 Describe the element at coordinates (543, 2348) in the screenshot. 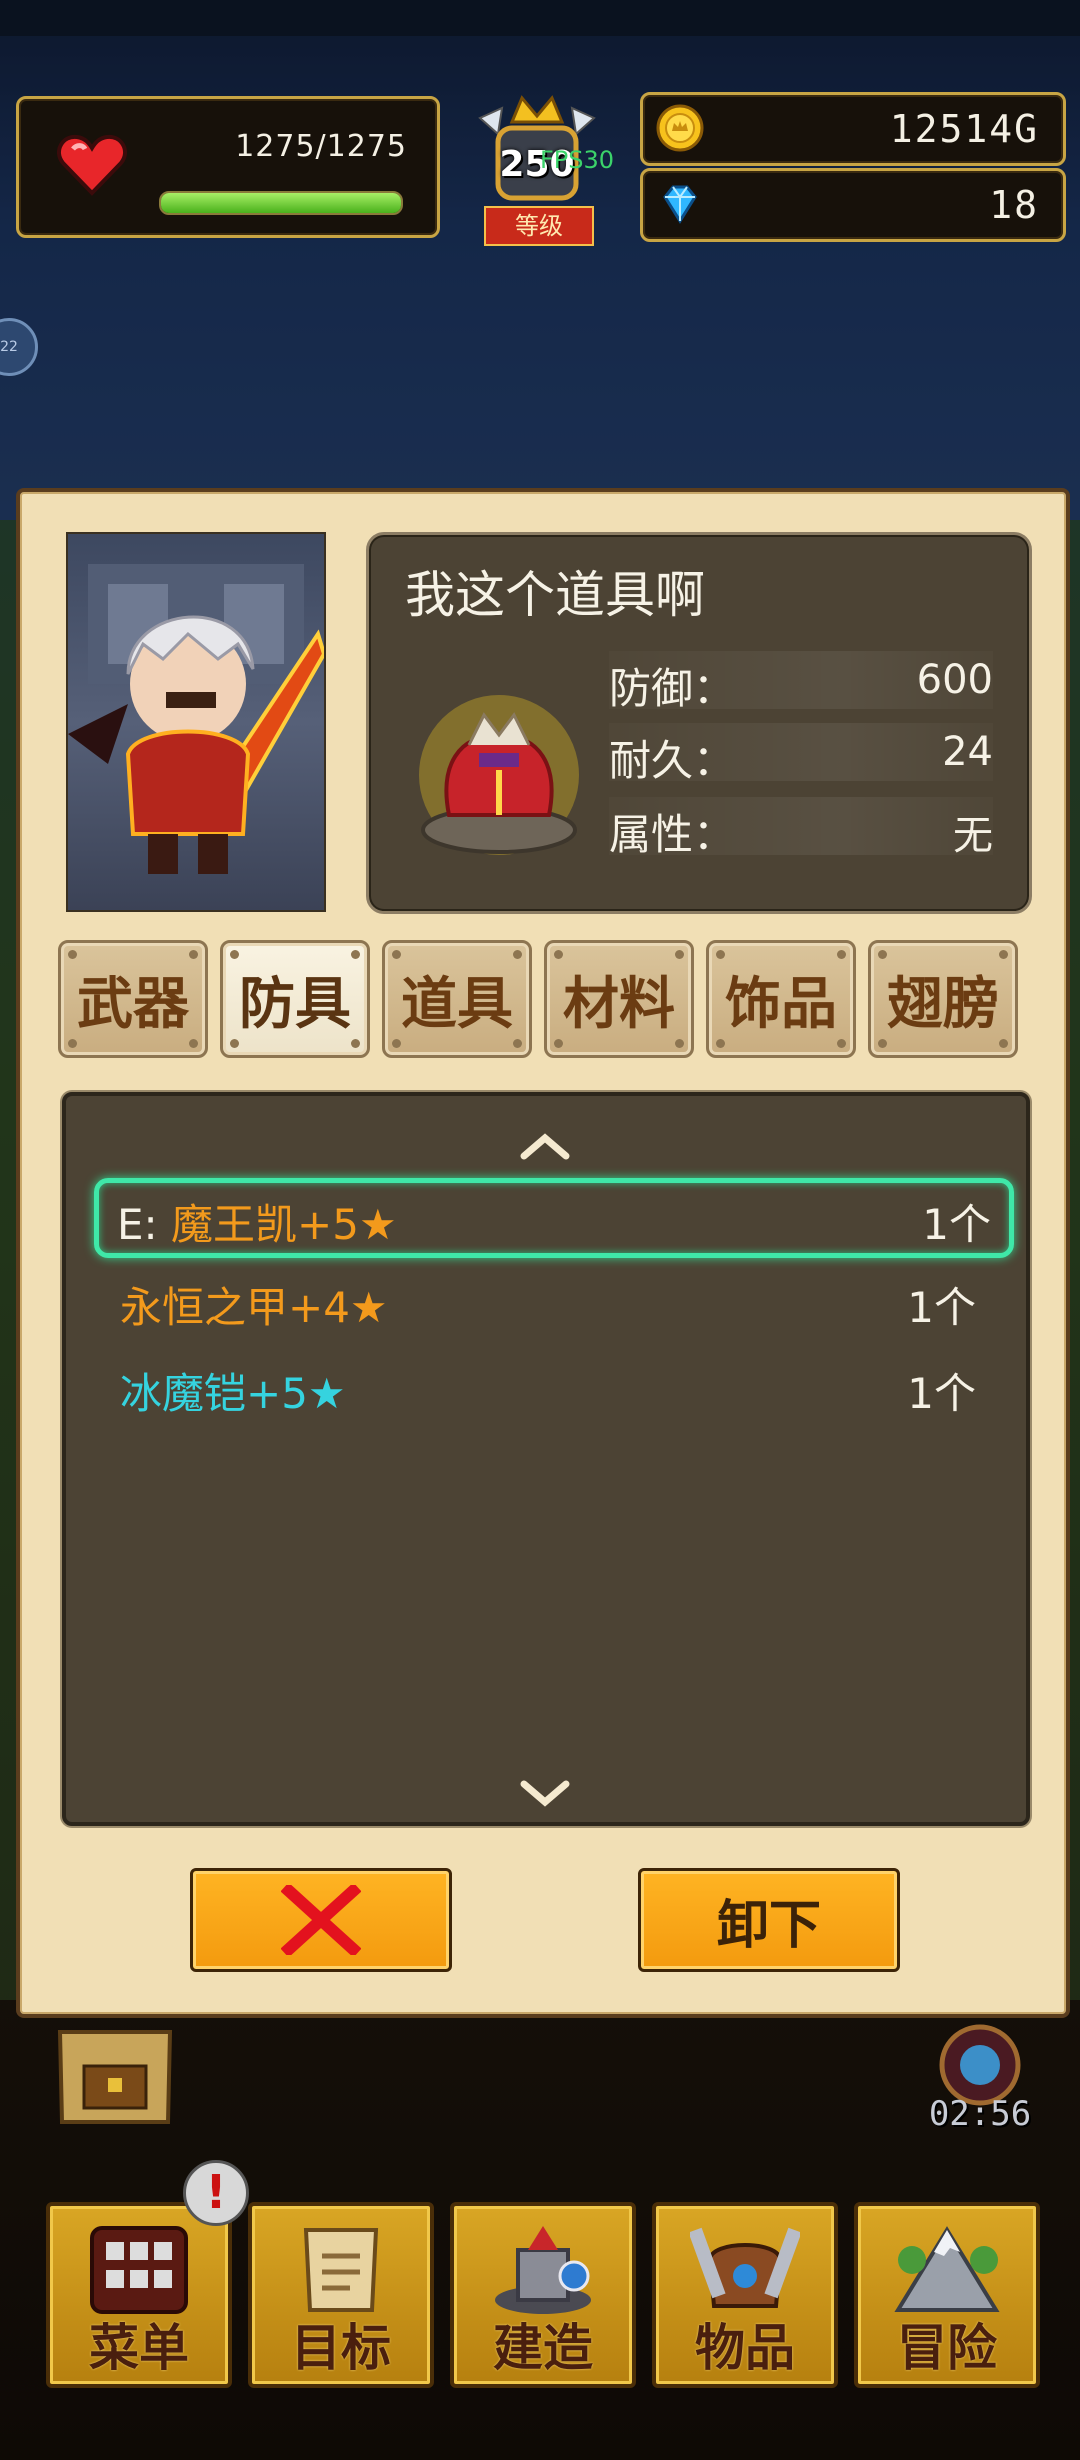

I see `nav-label: 建造` at that location.